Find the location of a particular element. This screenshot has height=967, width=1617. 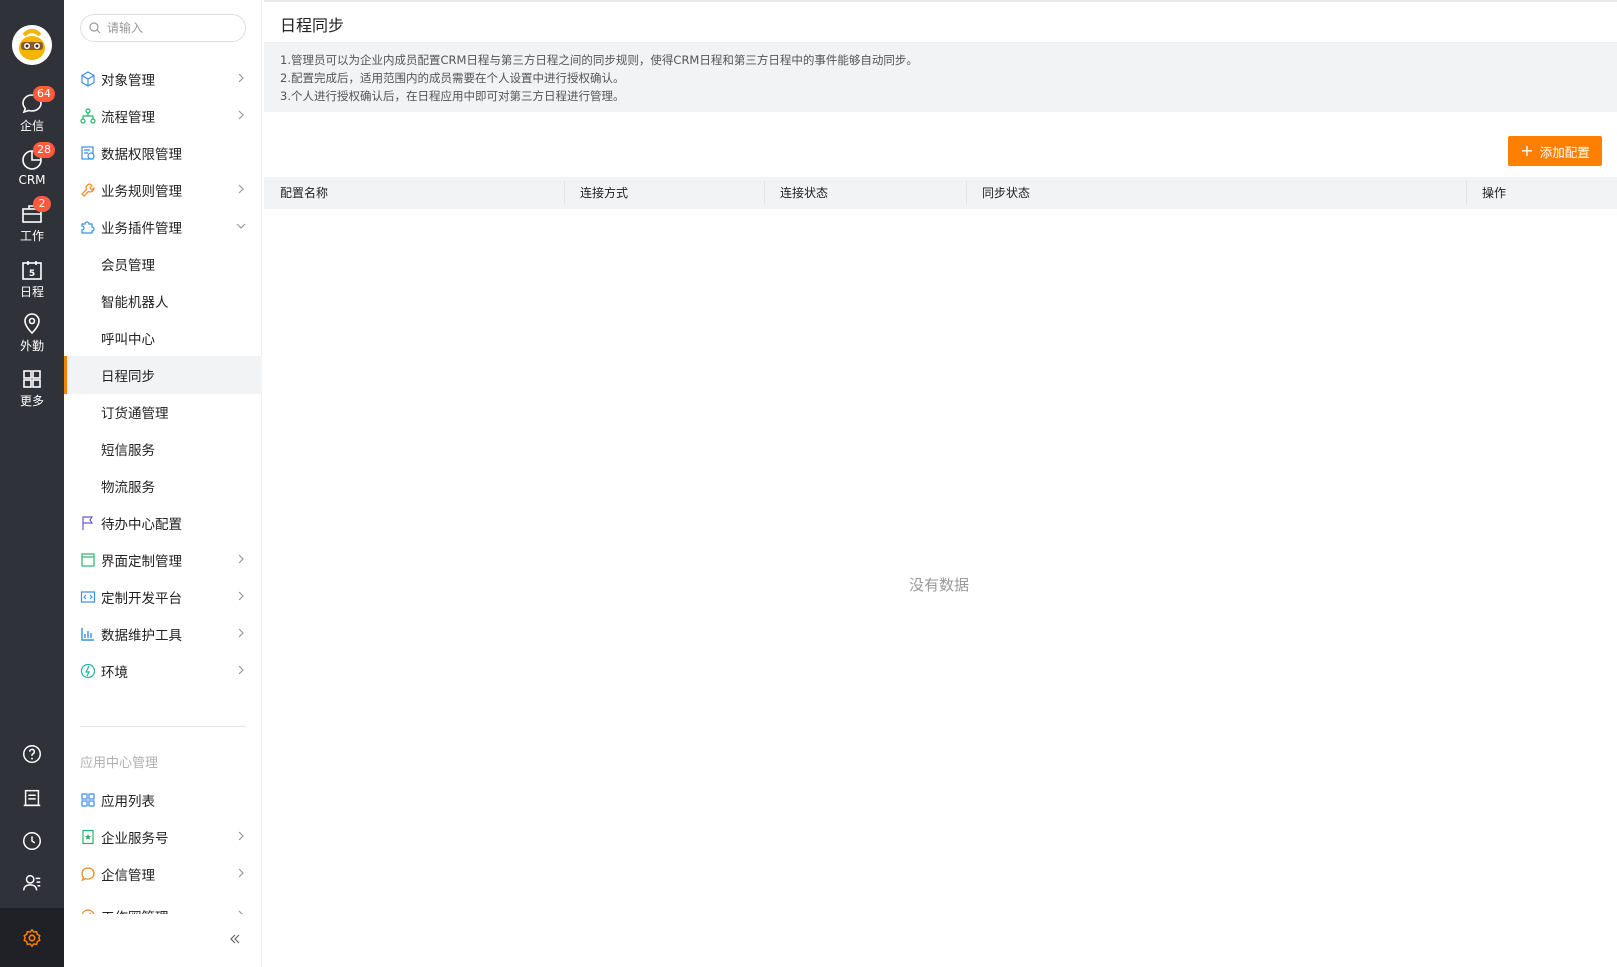

grid-icon is located at coordinates (32, 379).